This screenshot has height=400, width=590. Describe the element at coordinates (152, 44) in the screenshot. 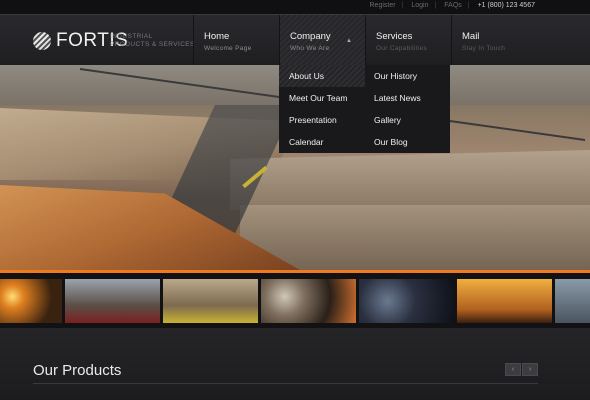

I see `tagline-line-2: PRODUCTS & SERVICES` at that location.